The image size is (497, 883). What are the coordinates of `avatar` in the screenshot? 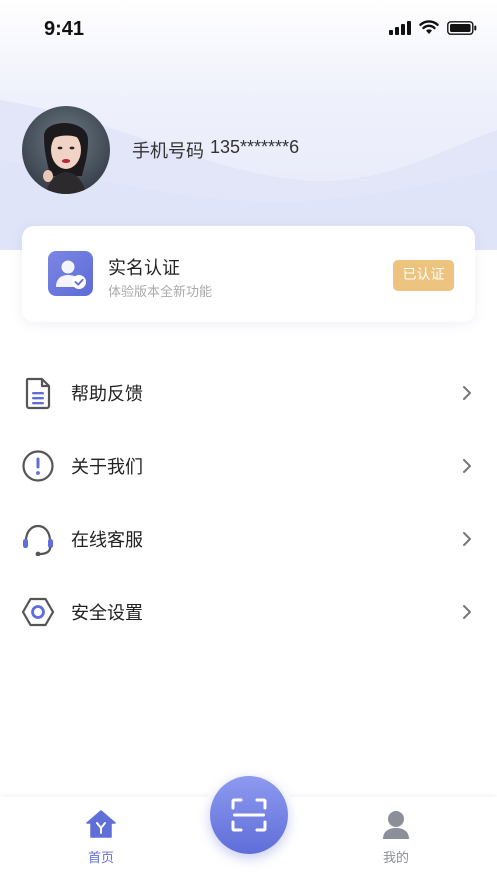 It's located at (66, 150).